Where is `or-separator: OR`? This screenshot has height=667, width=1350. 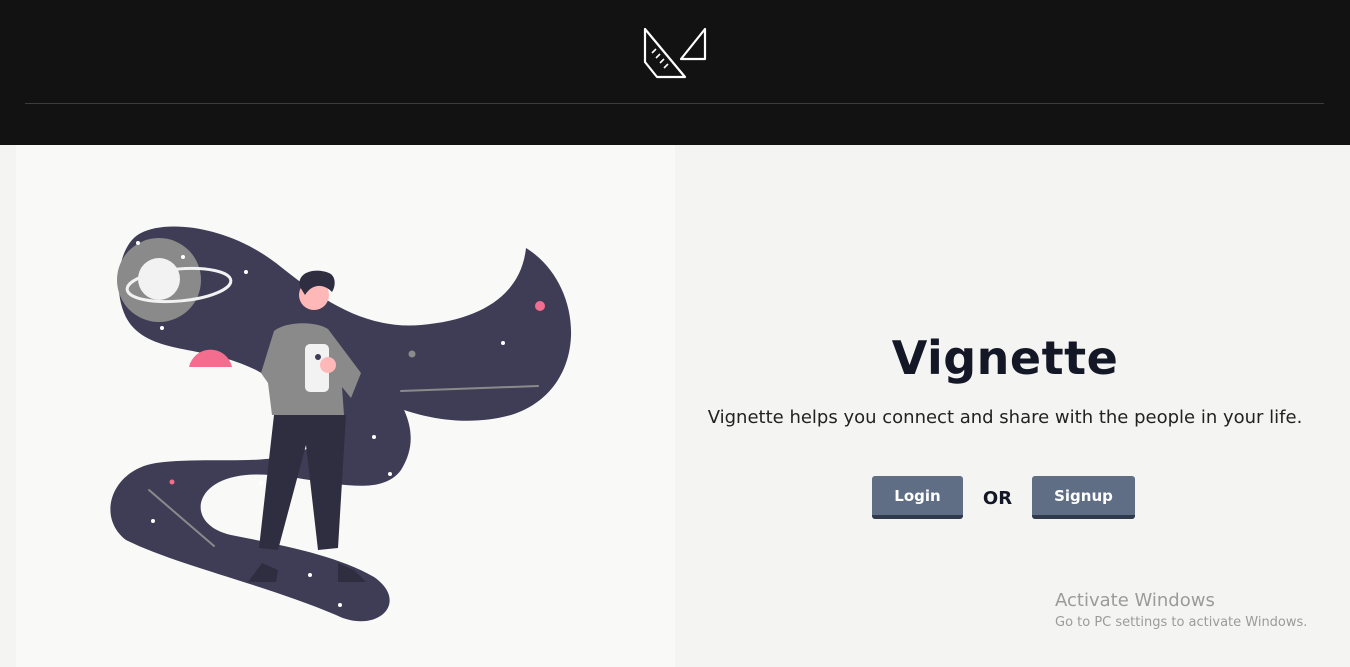
or-separator: OR is located at coordinates (997, 498).